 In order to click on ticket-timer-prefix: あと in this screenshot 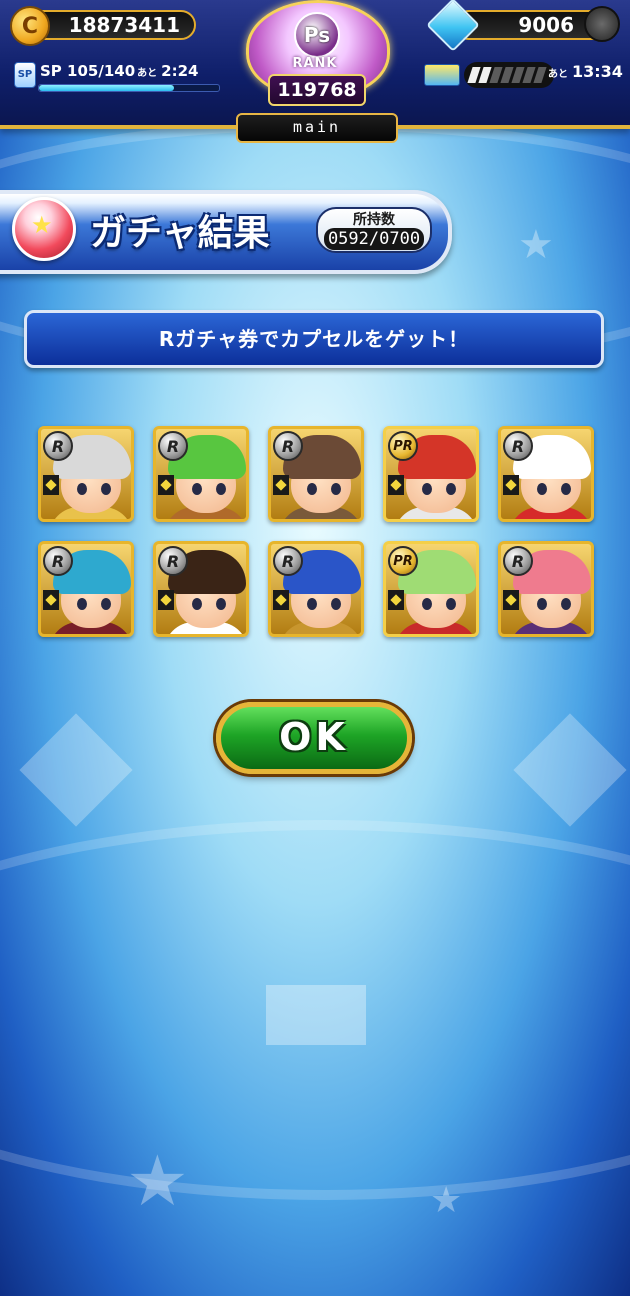, I will do `click(558, 74)`.